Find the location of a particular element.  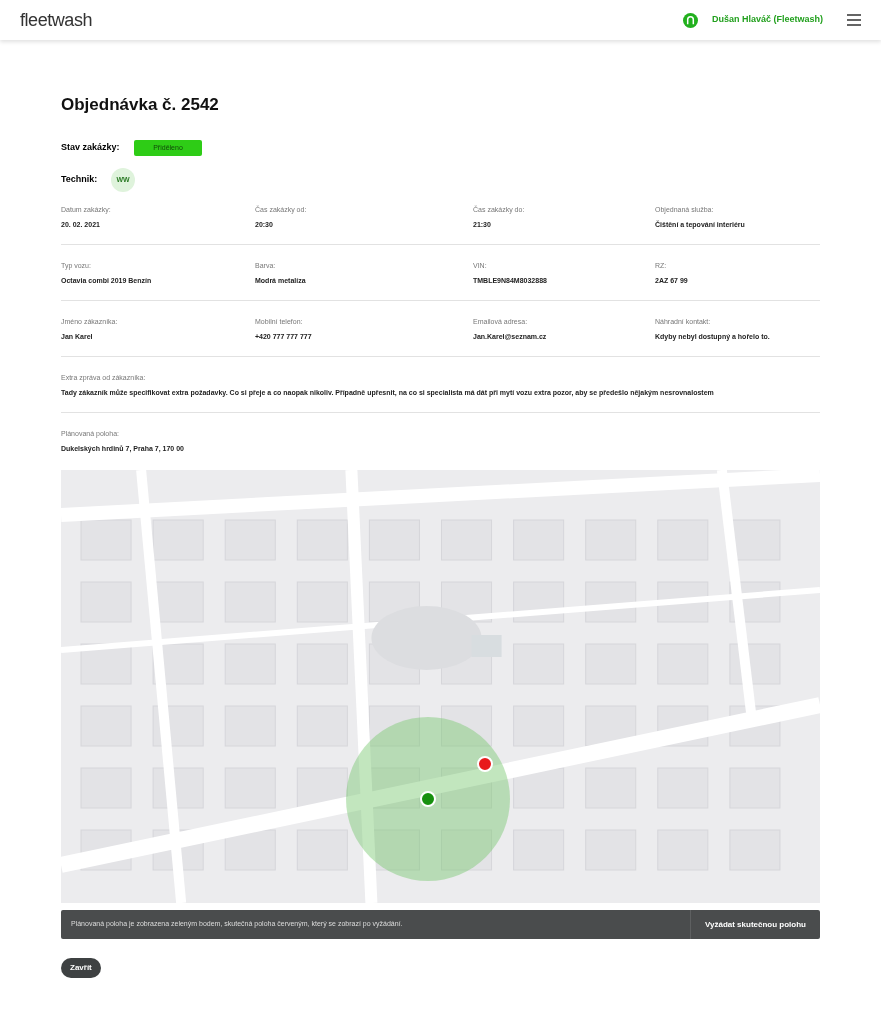

menu-icon is located at coordinates (854, 20).